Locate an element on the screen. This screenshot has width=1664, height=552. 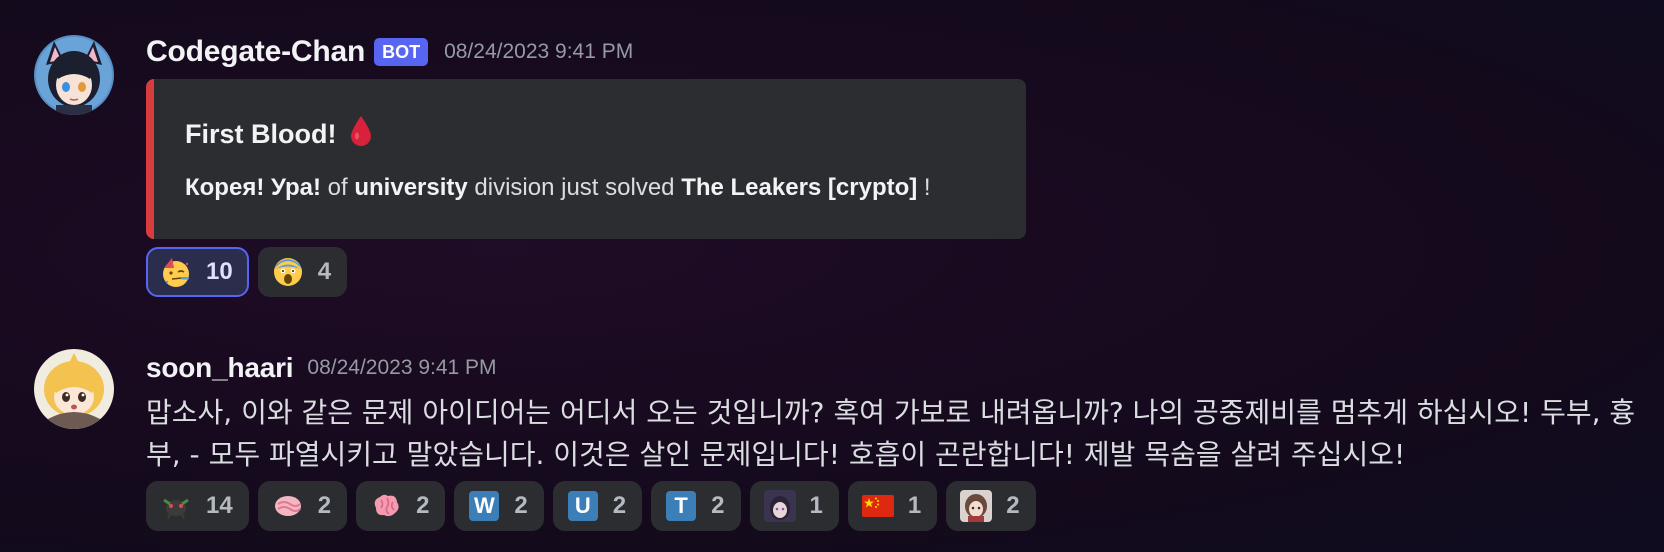
reaction-count: 14 is located at coordinates (219, 505).